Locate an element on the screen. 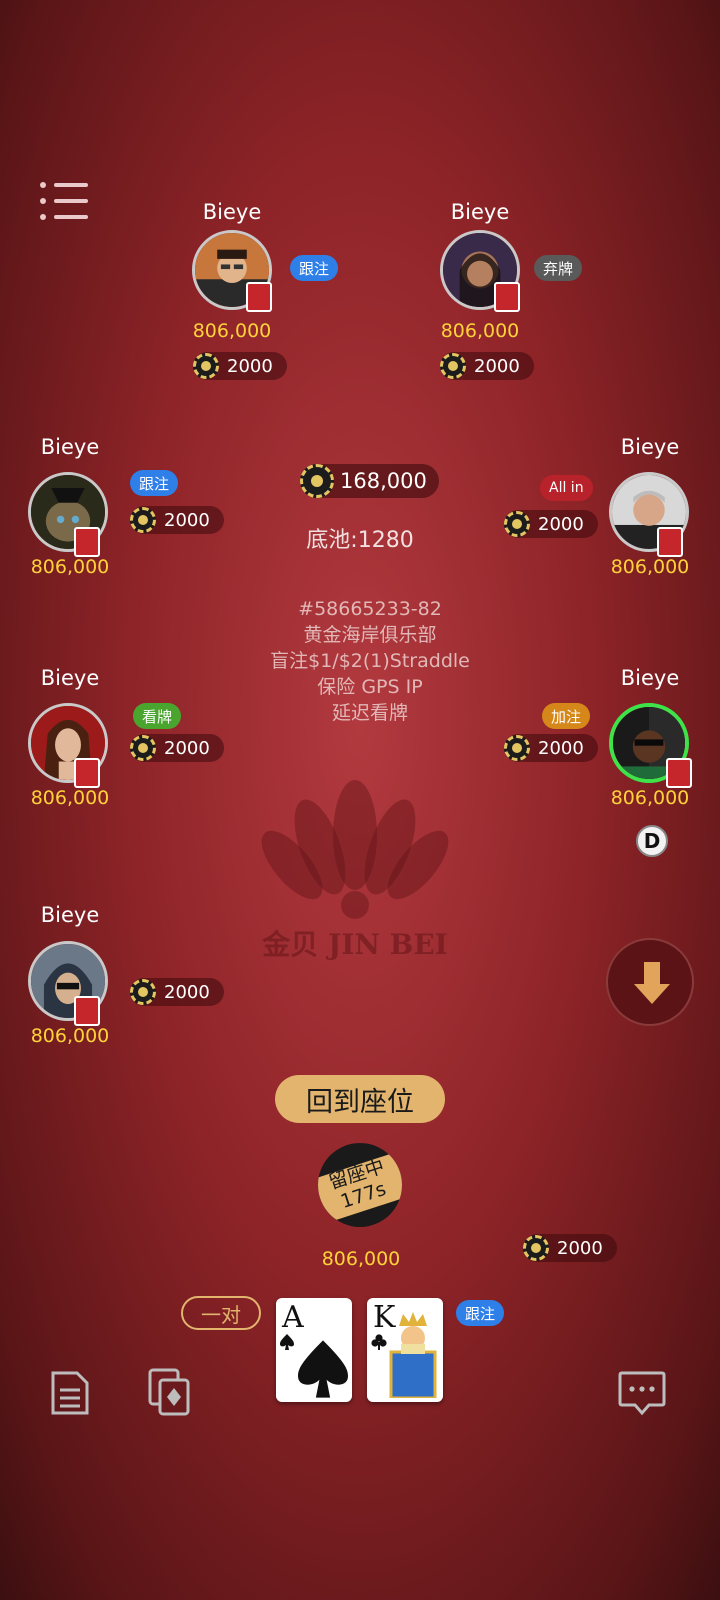 The height and width of the screenshot is (1600, 720). hero-stack: 806,000 is located at coordinates (361, 1259).